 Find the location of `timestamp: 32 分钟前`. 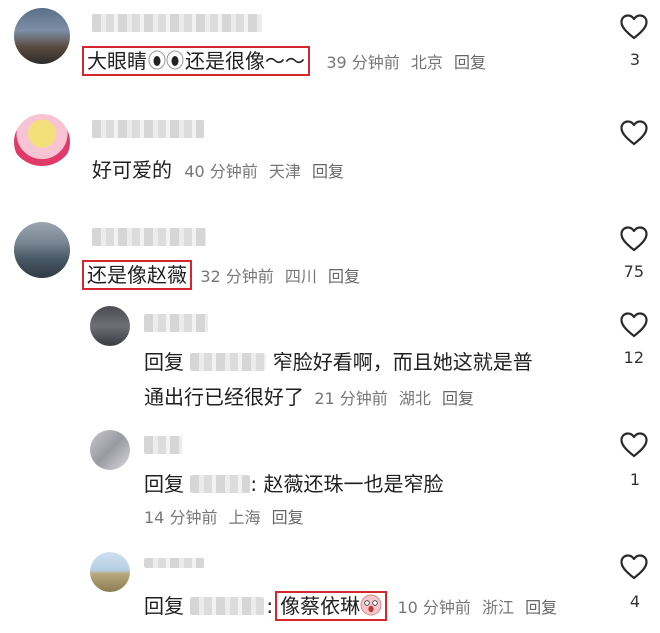

timestamp: 32 分钟前 is located at coordinates (237, 276).